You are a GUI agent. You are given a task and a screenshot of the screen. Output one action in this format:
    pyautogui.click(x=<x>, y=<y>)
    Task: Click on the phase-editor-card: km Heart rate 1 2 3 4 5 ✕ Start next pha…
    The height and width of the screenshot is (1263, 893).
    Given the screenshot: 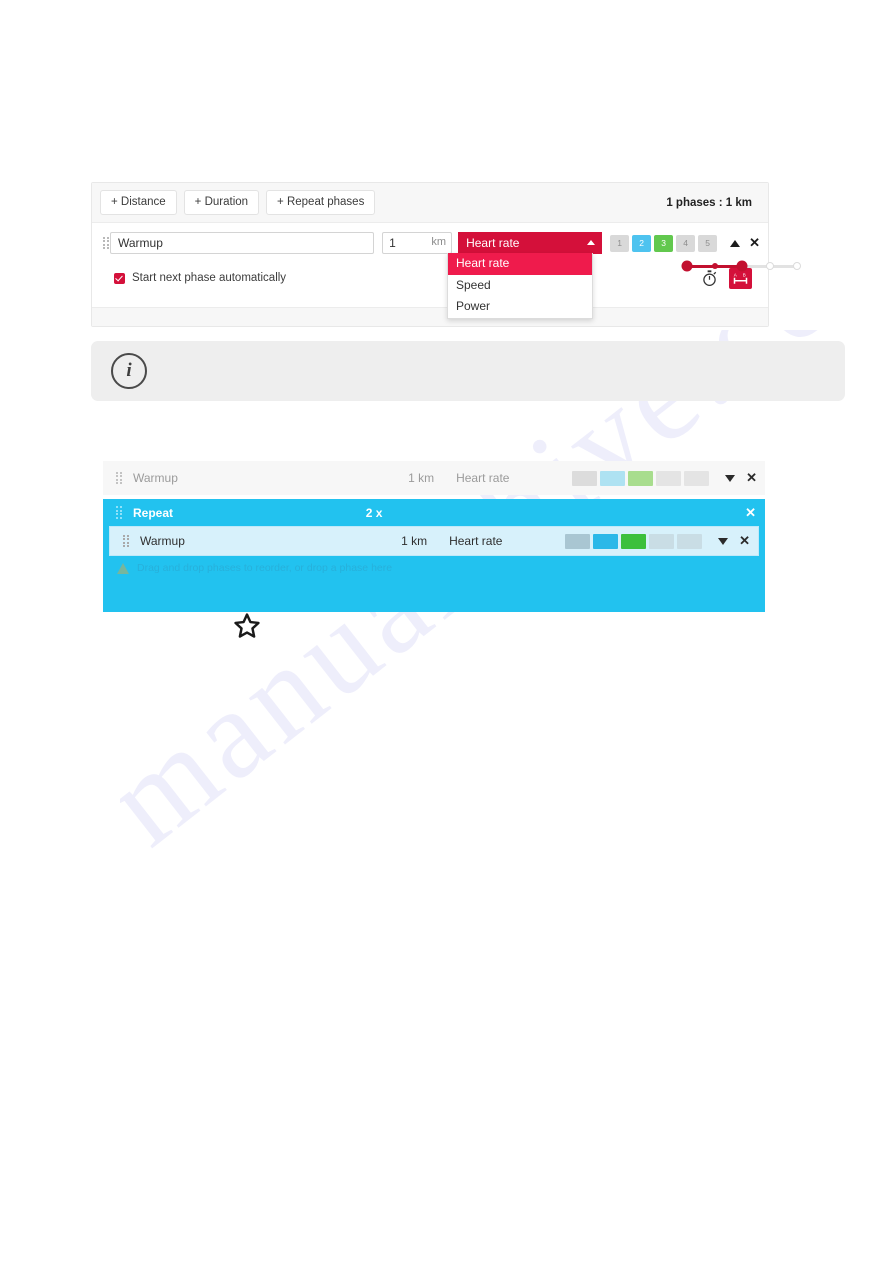 What is the action you would take?
    pyautogui.click(x=446, y=270)
    